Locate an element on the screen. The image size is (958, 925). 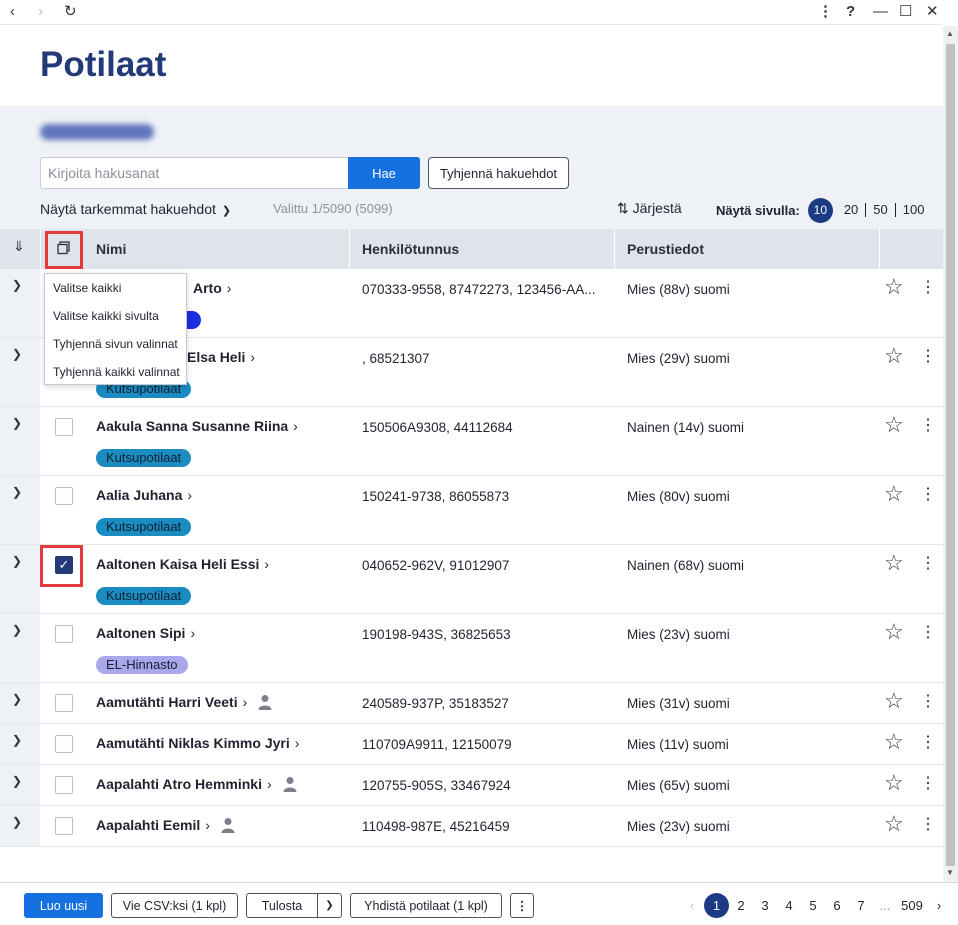
patient-name-link: Aalia Juhana › is located at coordinates (144, 495).